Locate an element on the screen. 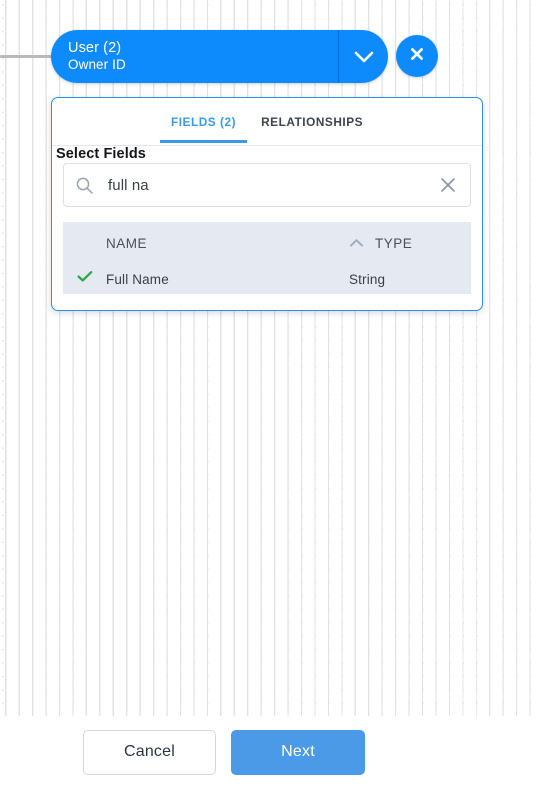  search-icon is located at coordinates (91, 185).